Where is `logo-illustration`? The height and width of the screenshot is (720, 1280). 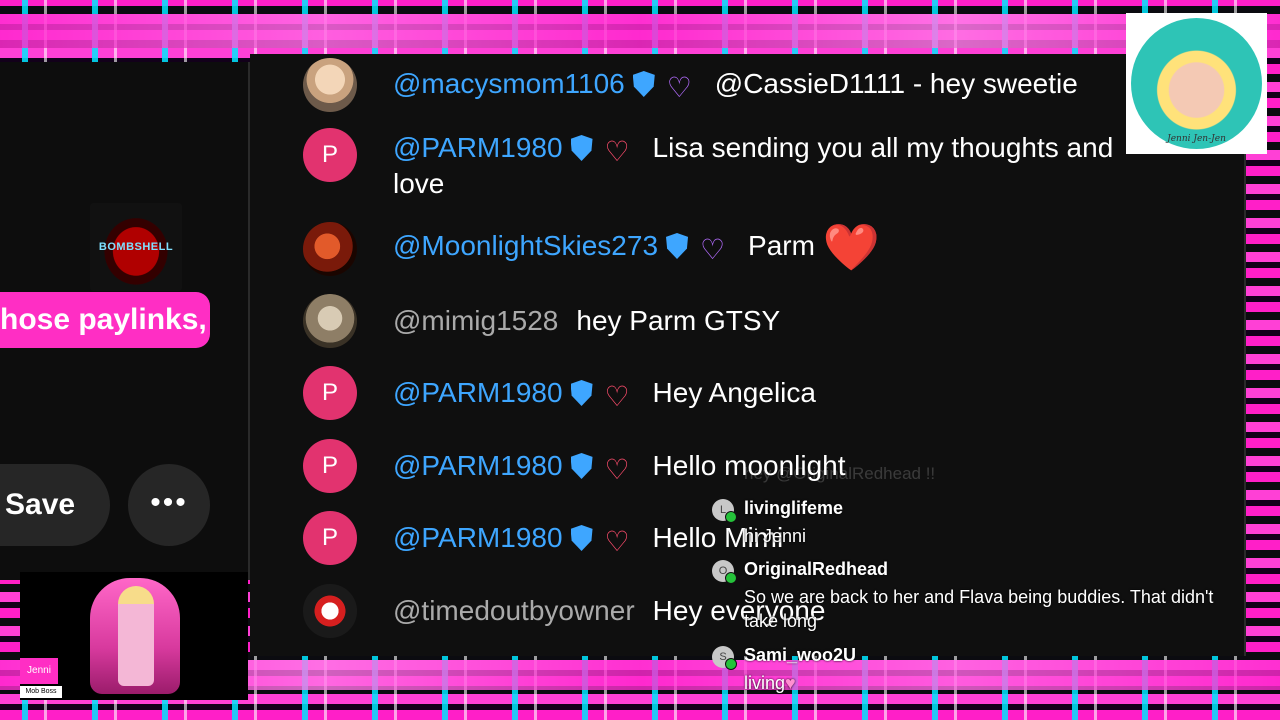
logo-illustration is located at coordinates (1196, 83).